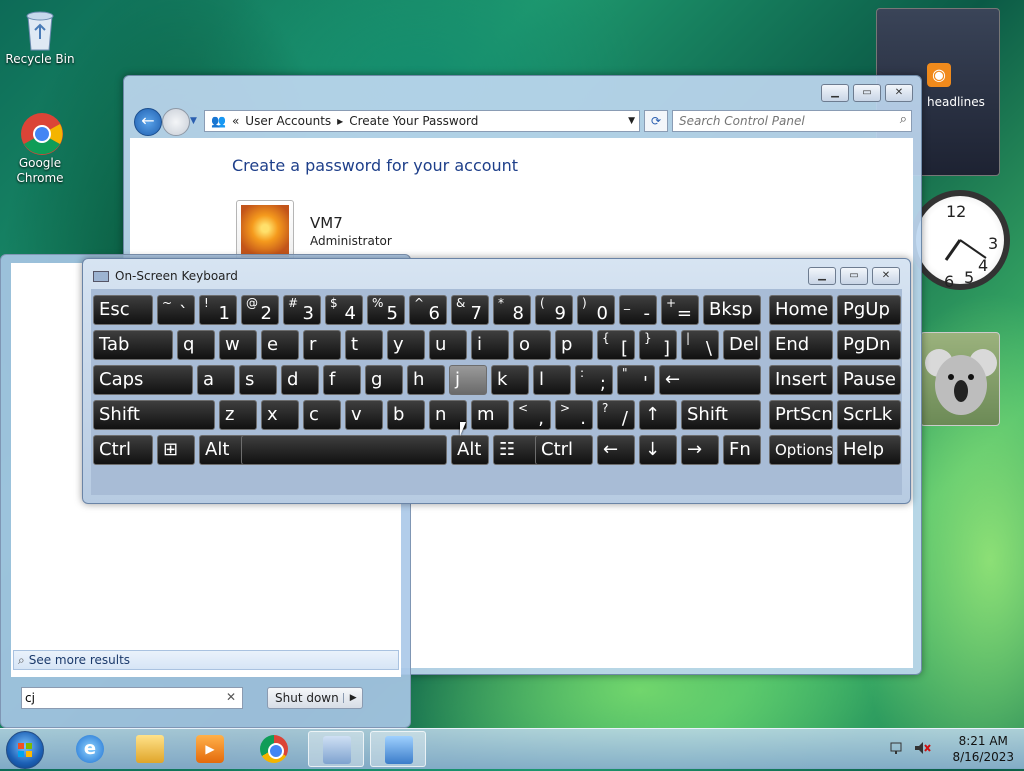 The width and height of the screenshot is (1024, 771). What do you see at coordinates (899, 93) in the screenshot?
I see `close-button: ✕` at bounding box center [899, 93].